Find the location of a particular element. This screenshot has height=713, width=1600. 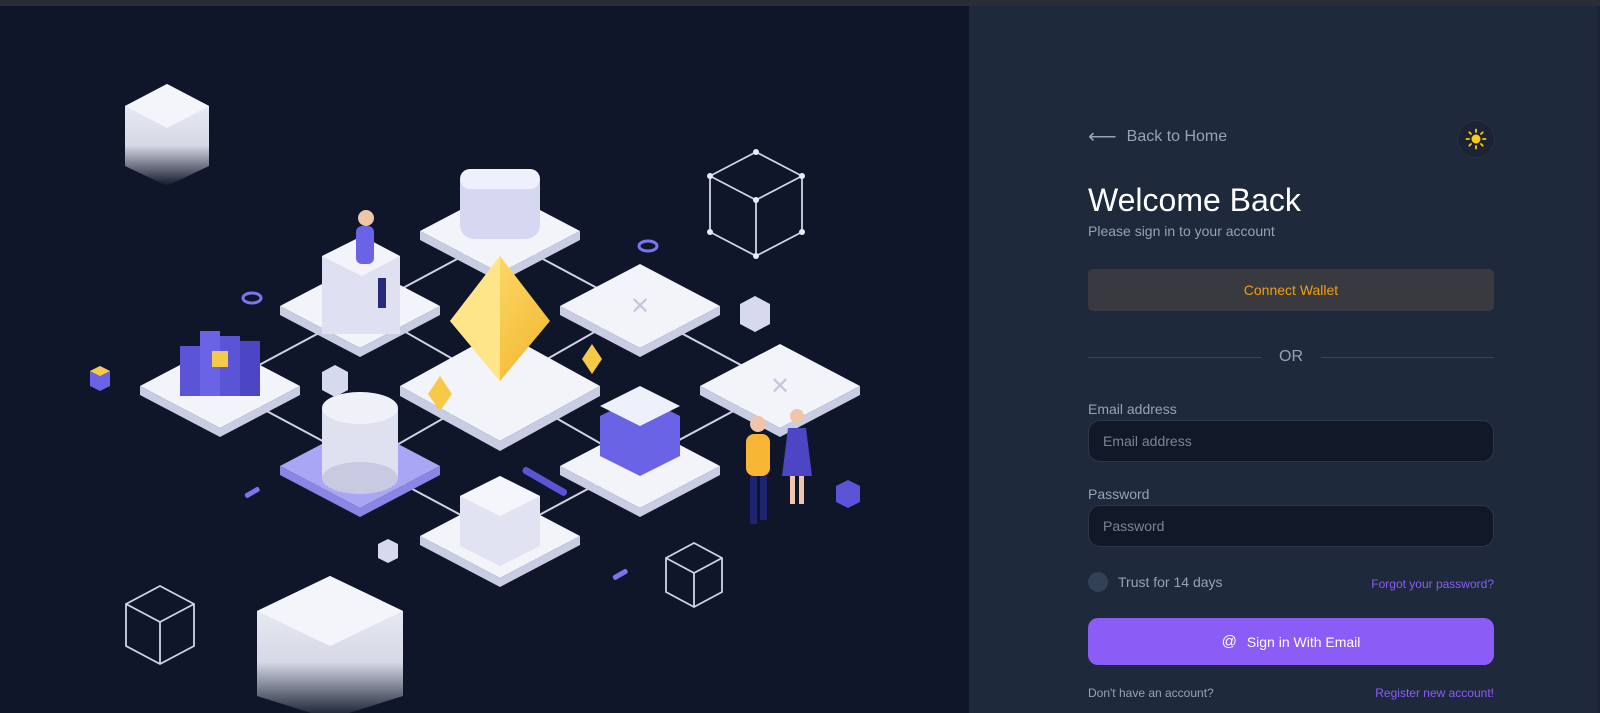

no-account-text: Don't have an account? is located at coordinates (1151, 693).